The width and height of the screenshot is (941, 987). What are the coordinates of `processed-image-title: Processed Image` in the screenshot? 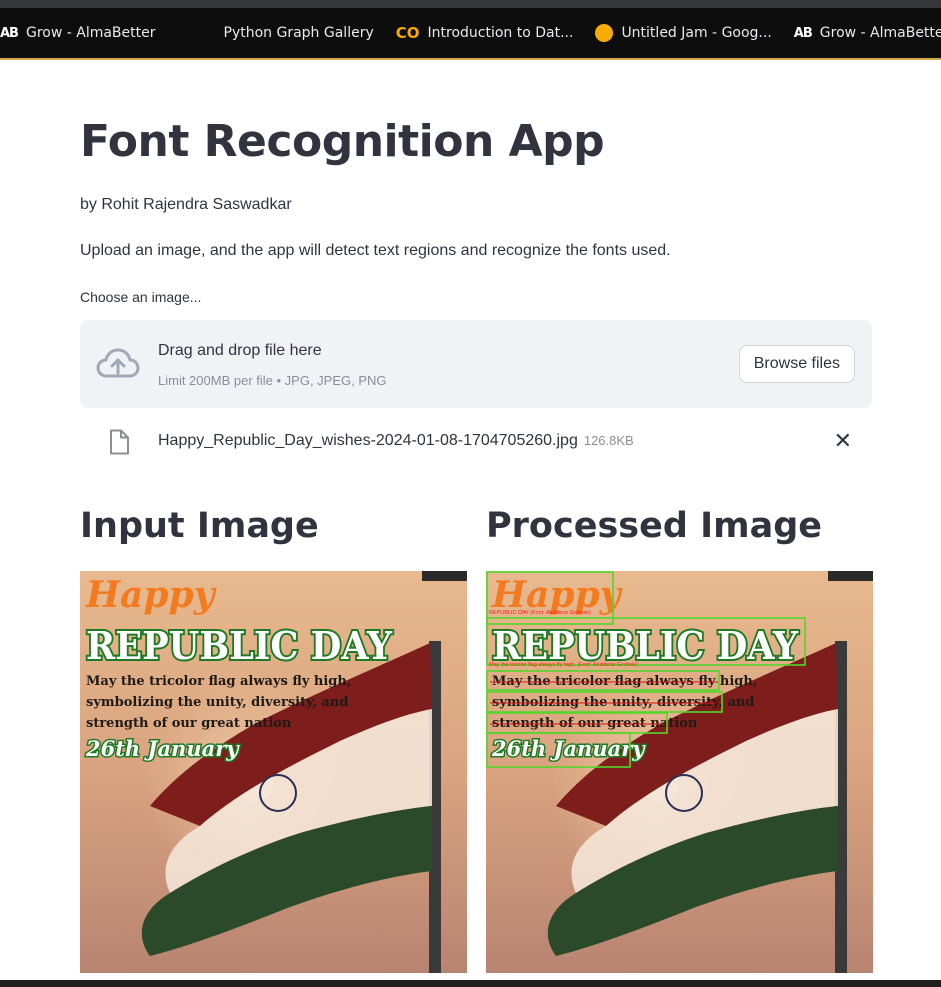 It's located at (654, 526).